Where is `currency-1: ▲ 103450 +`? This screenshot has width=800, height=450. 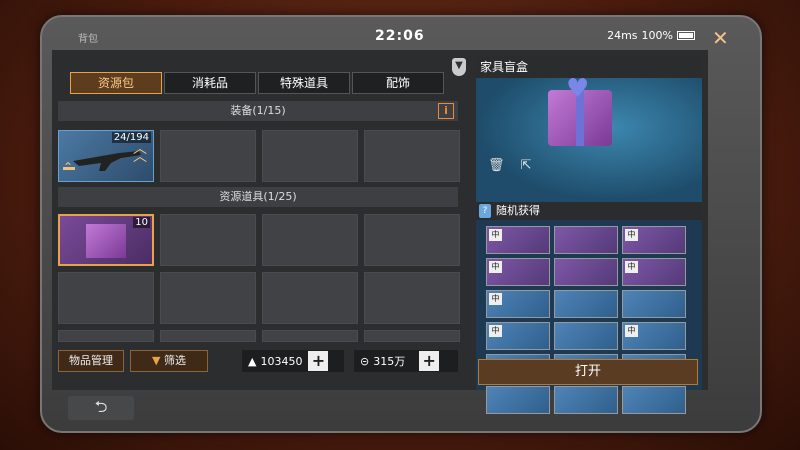 currency-1: ▲ 103450 + is located at coordinates (293, 361).